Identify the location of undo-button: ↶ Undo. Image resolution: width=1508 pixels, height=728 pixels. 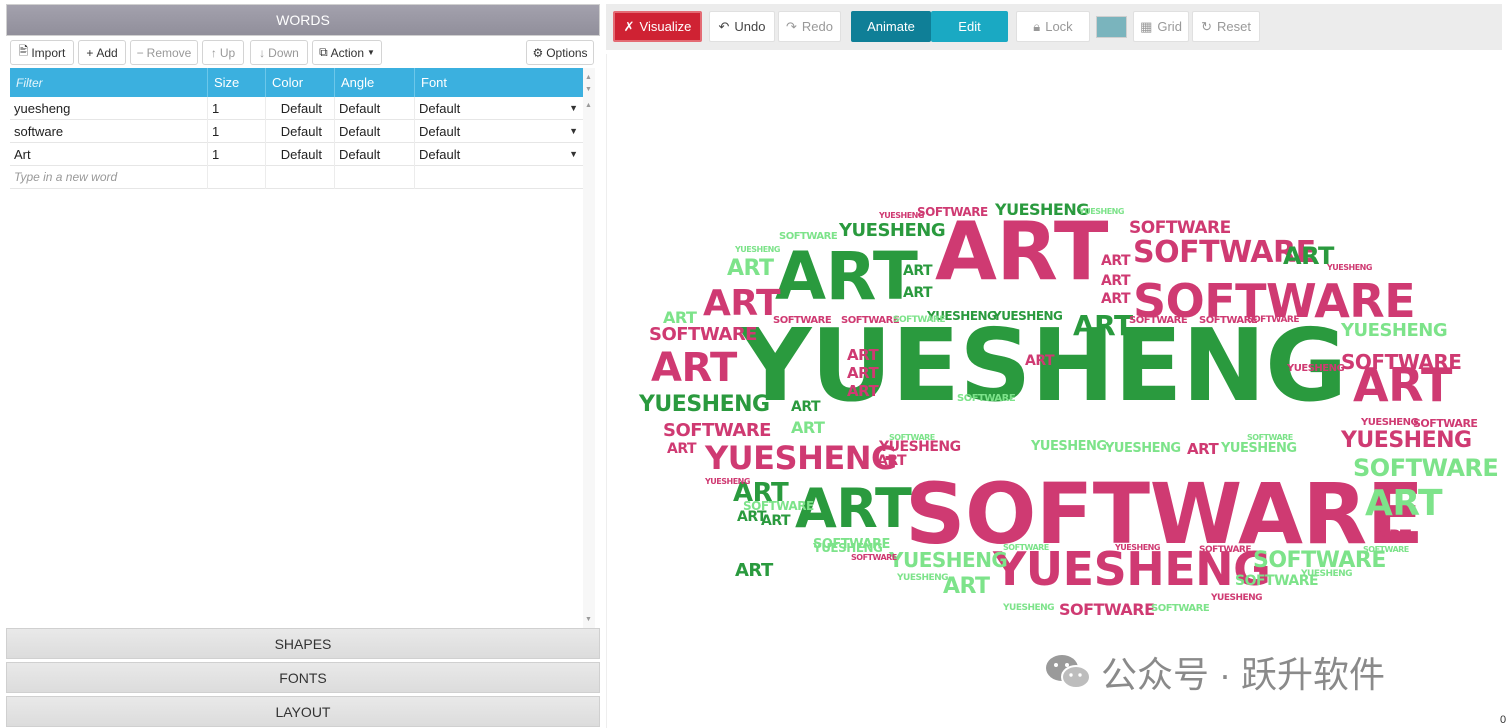
(742, 26).